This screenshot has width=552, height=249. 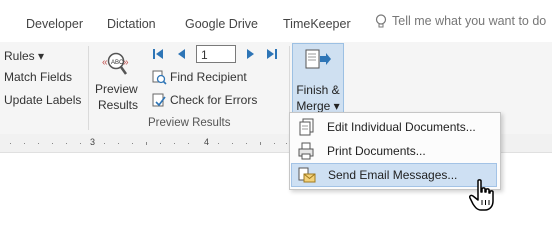 What do you see at coordinates (216, 54) in the screenshot?
I see `record-number-input: 1` at bounding box center [216, 54].